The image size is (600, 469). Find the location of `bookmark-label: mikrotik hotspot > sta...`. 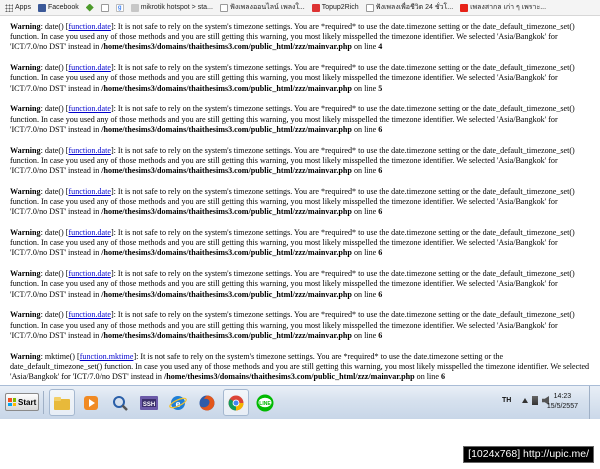

bookmark-label: mikrotik hotspot > sta... is located at coordinates (176, 7).